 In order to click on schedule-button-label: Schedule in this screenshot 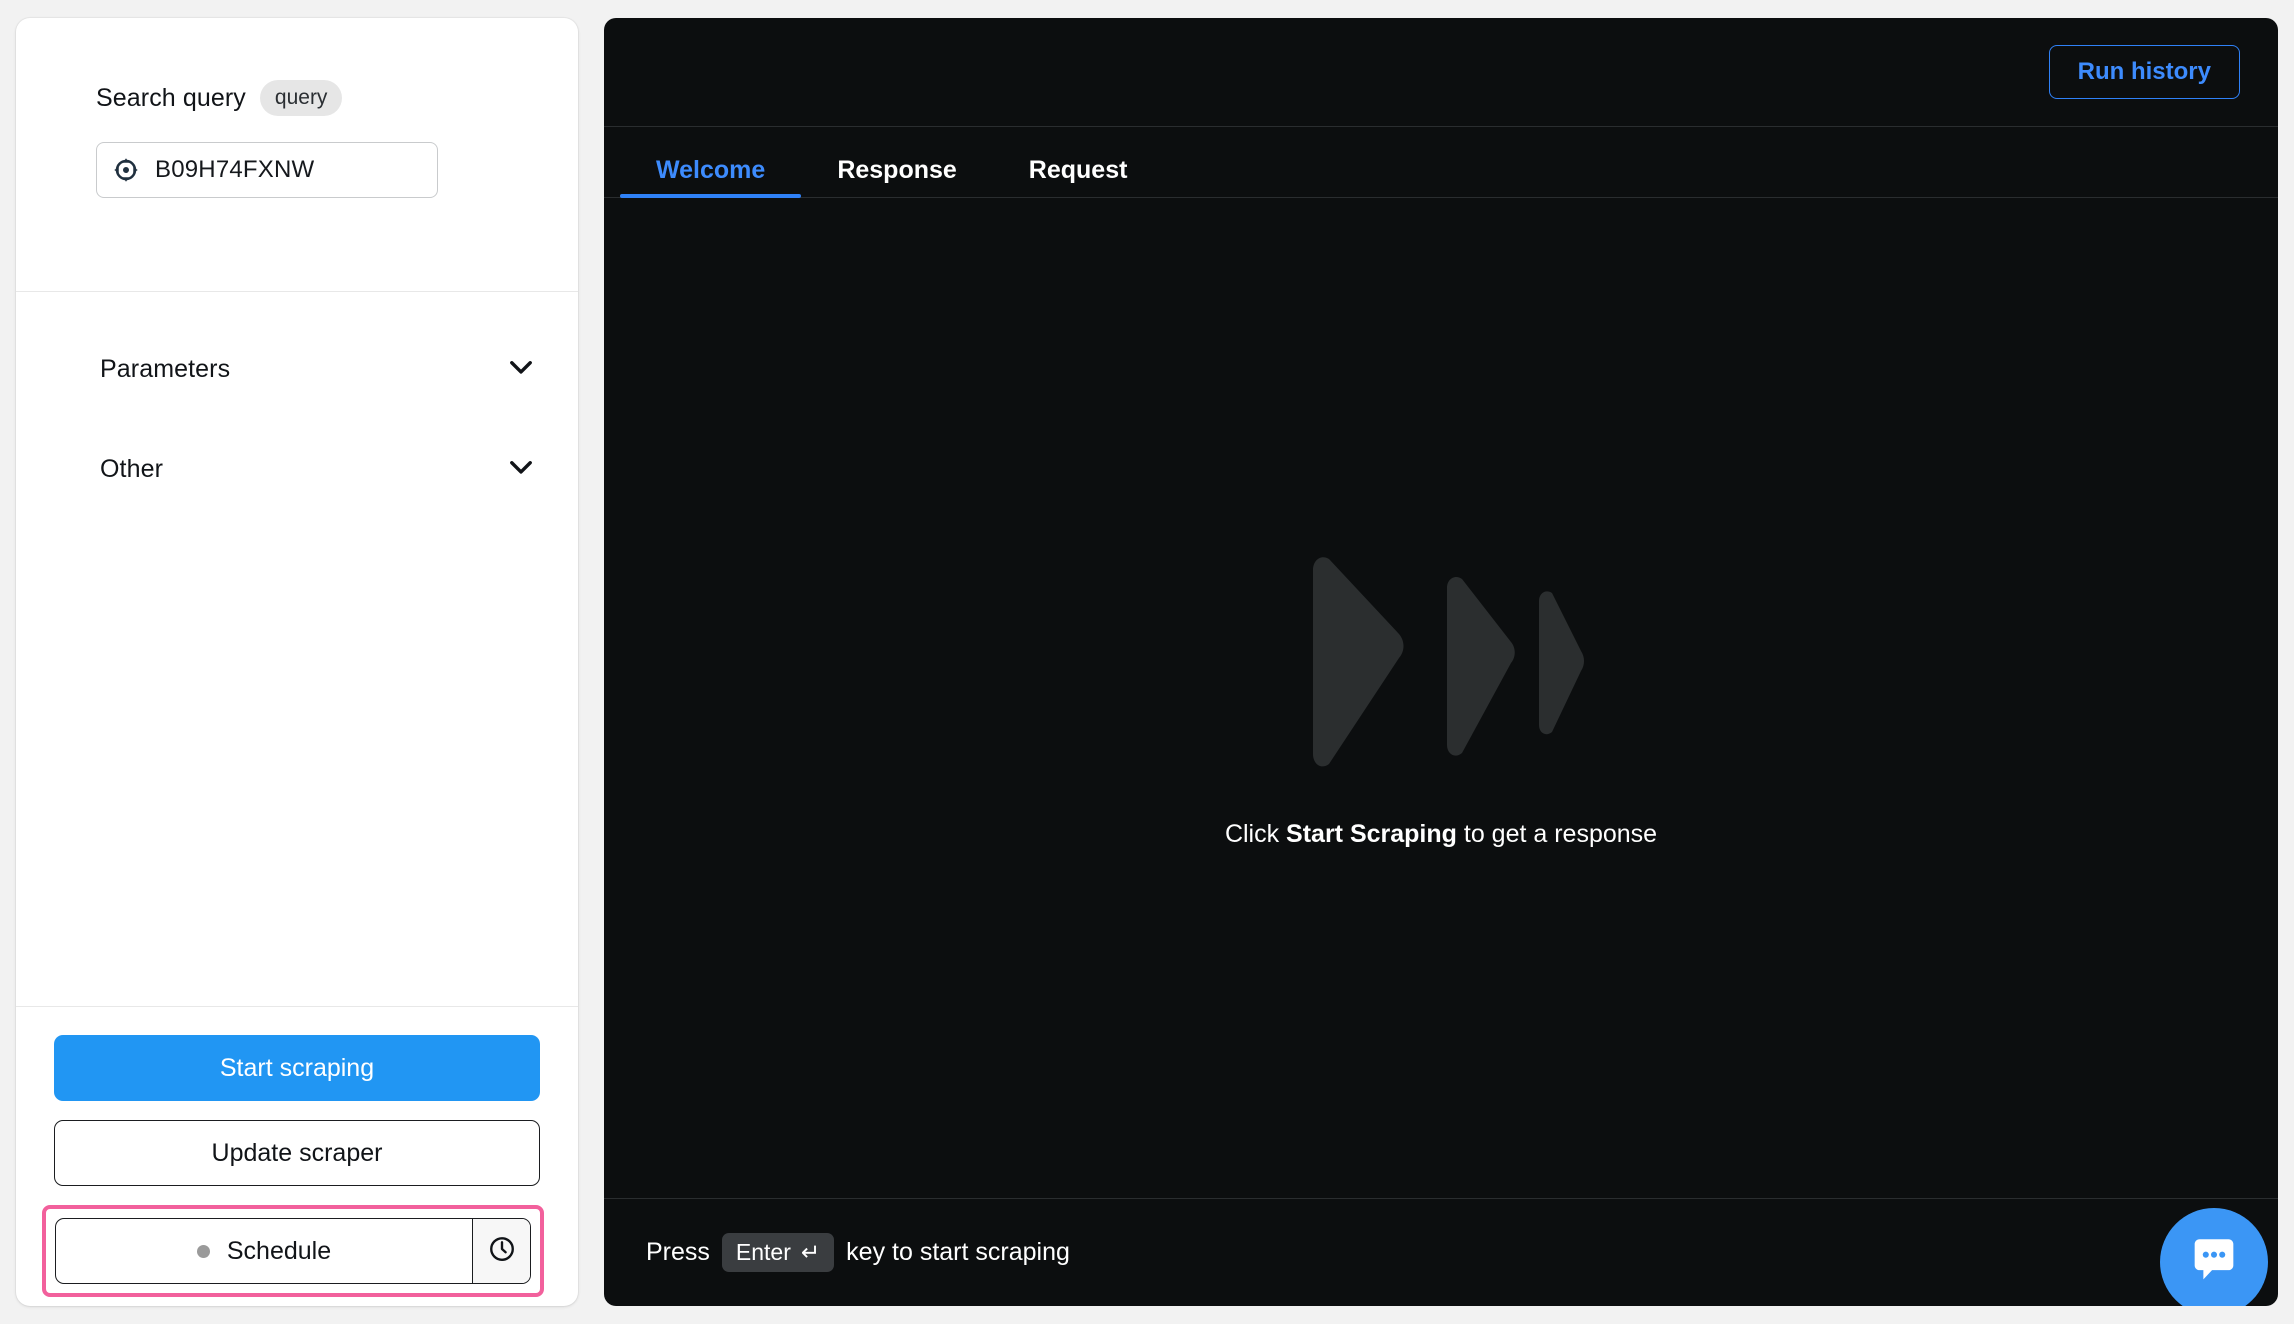, I will do `click(279, 1250)`.